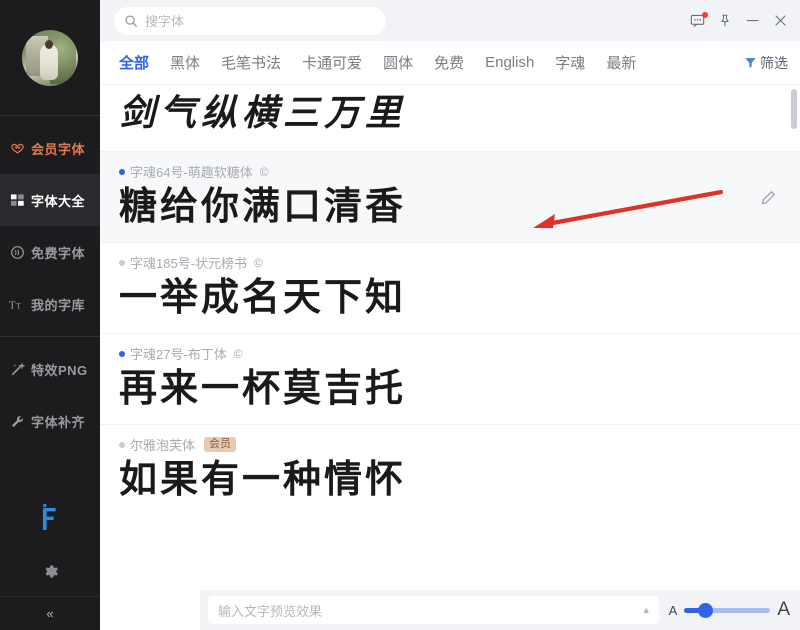  What do you see at coordinates (178, 354) in the screenshot?
I see `font-name: 字魂27号-布丁体` at bounding box center [178, 354].